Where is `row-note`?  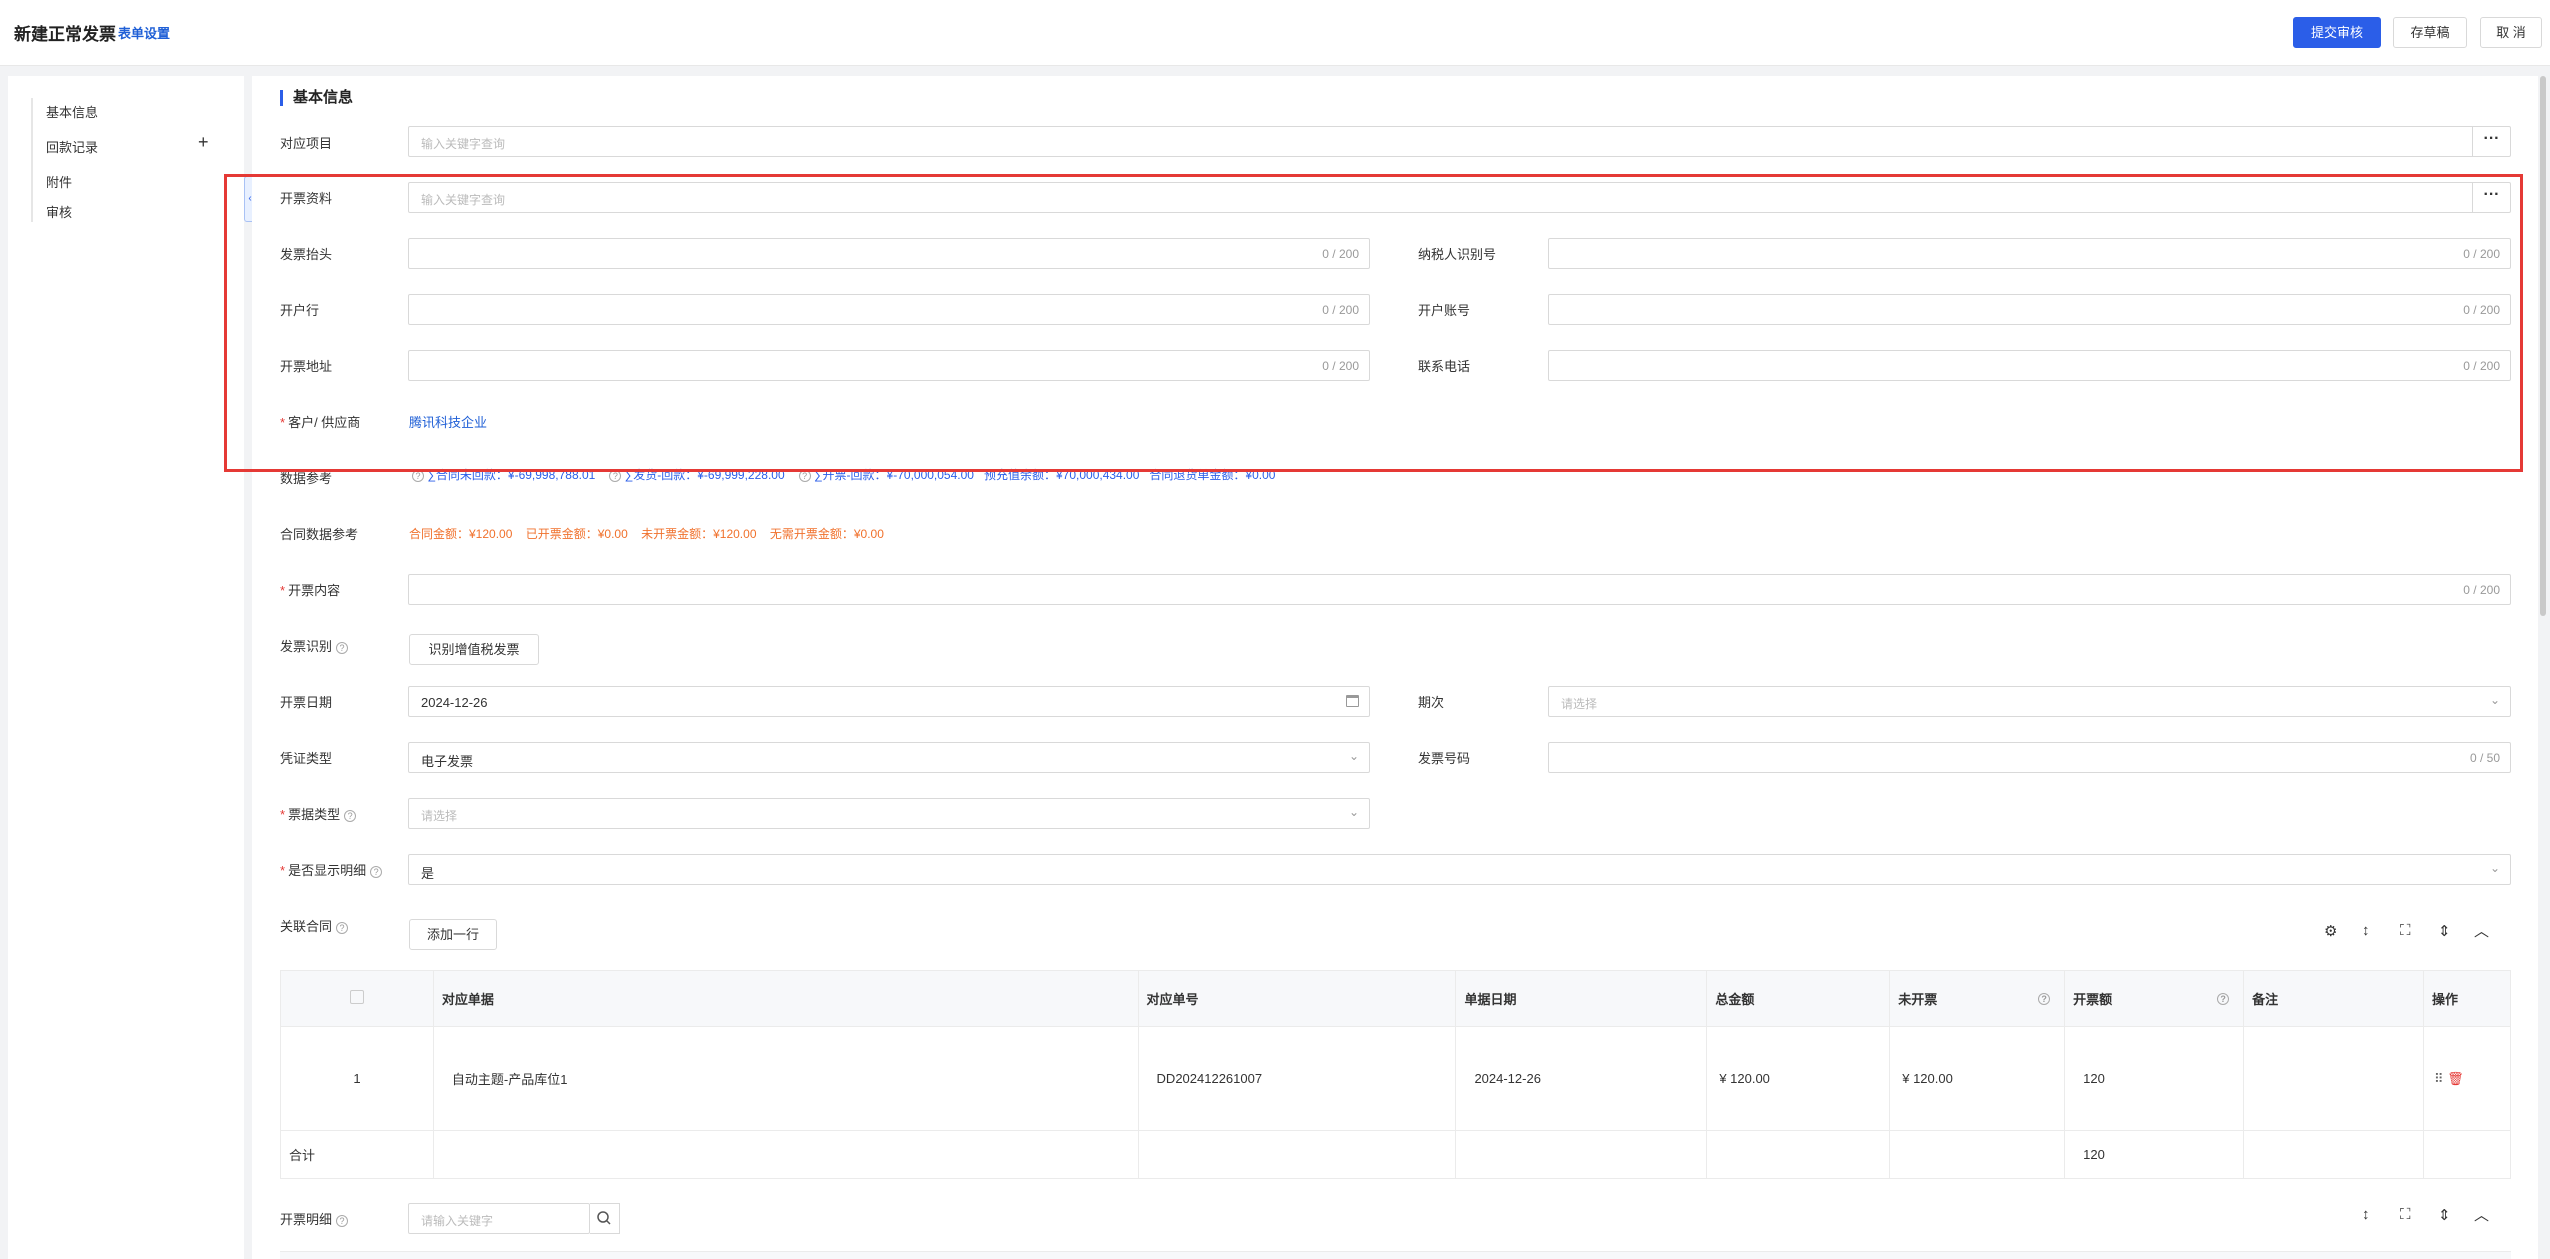
row-note is located at coordinates (2333, 1078).